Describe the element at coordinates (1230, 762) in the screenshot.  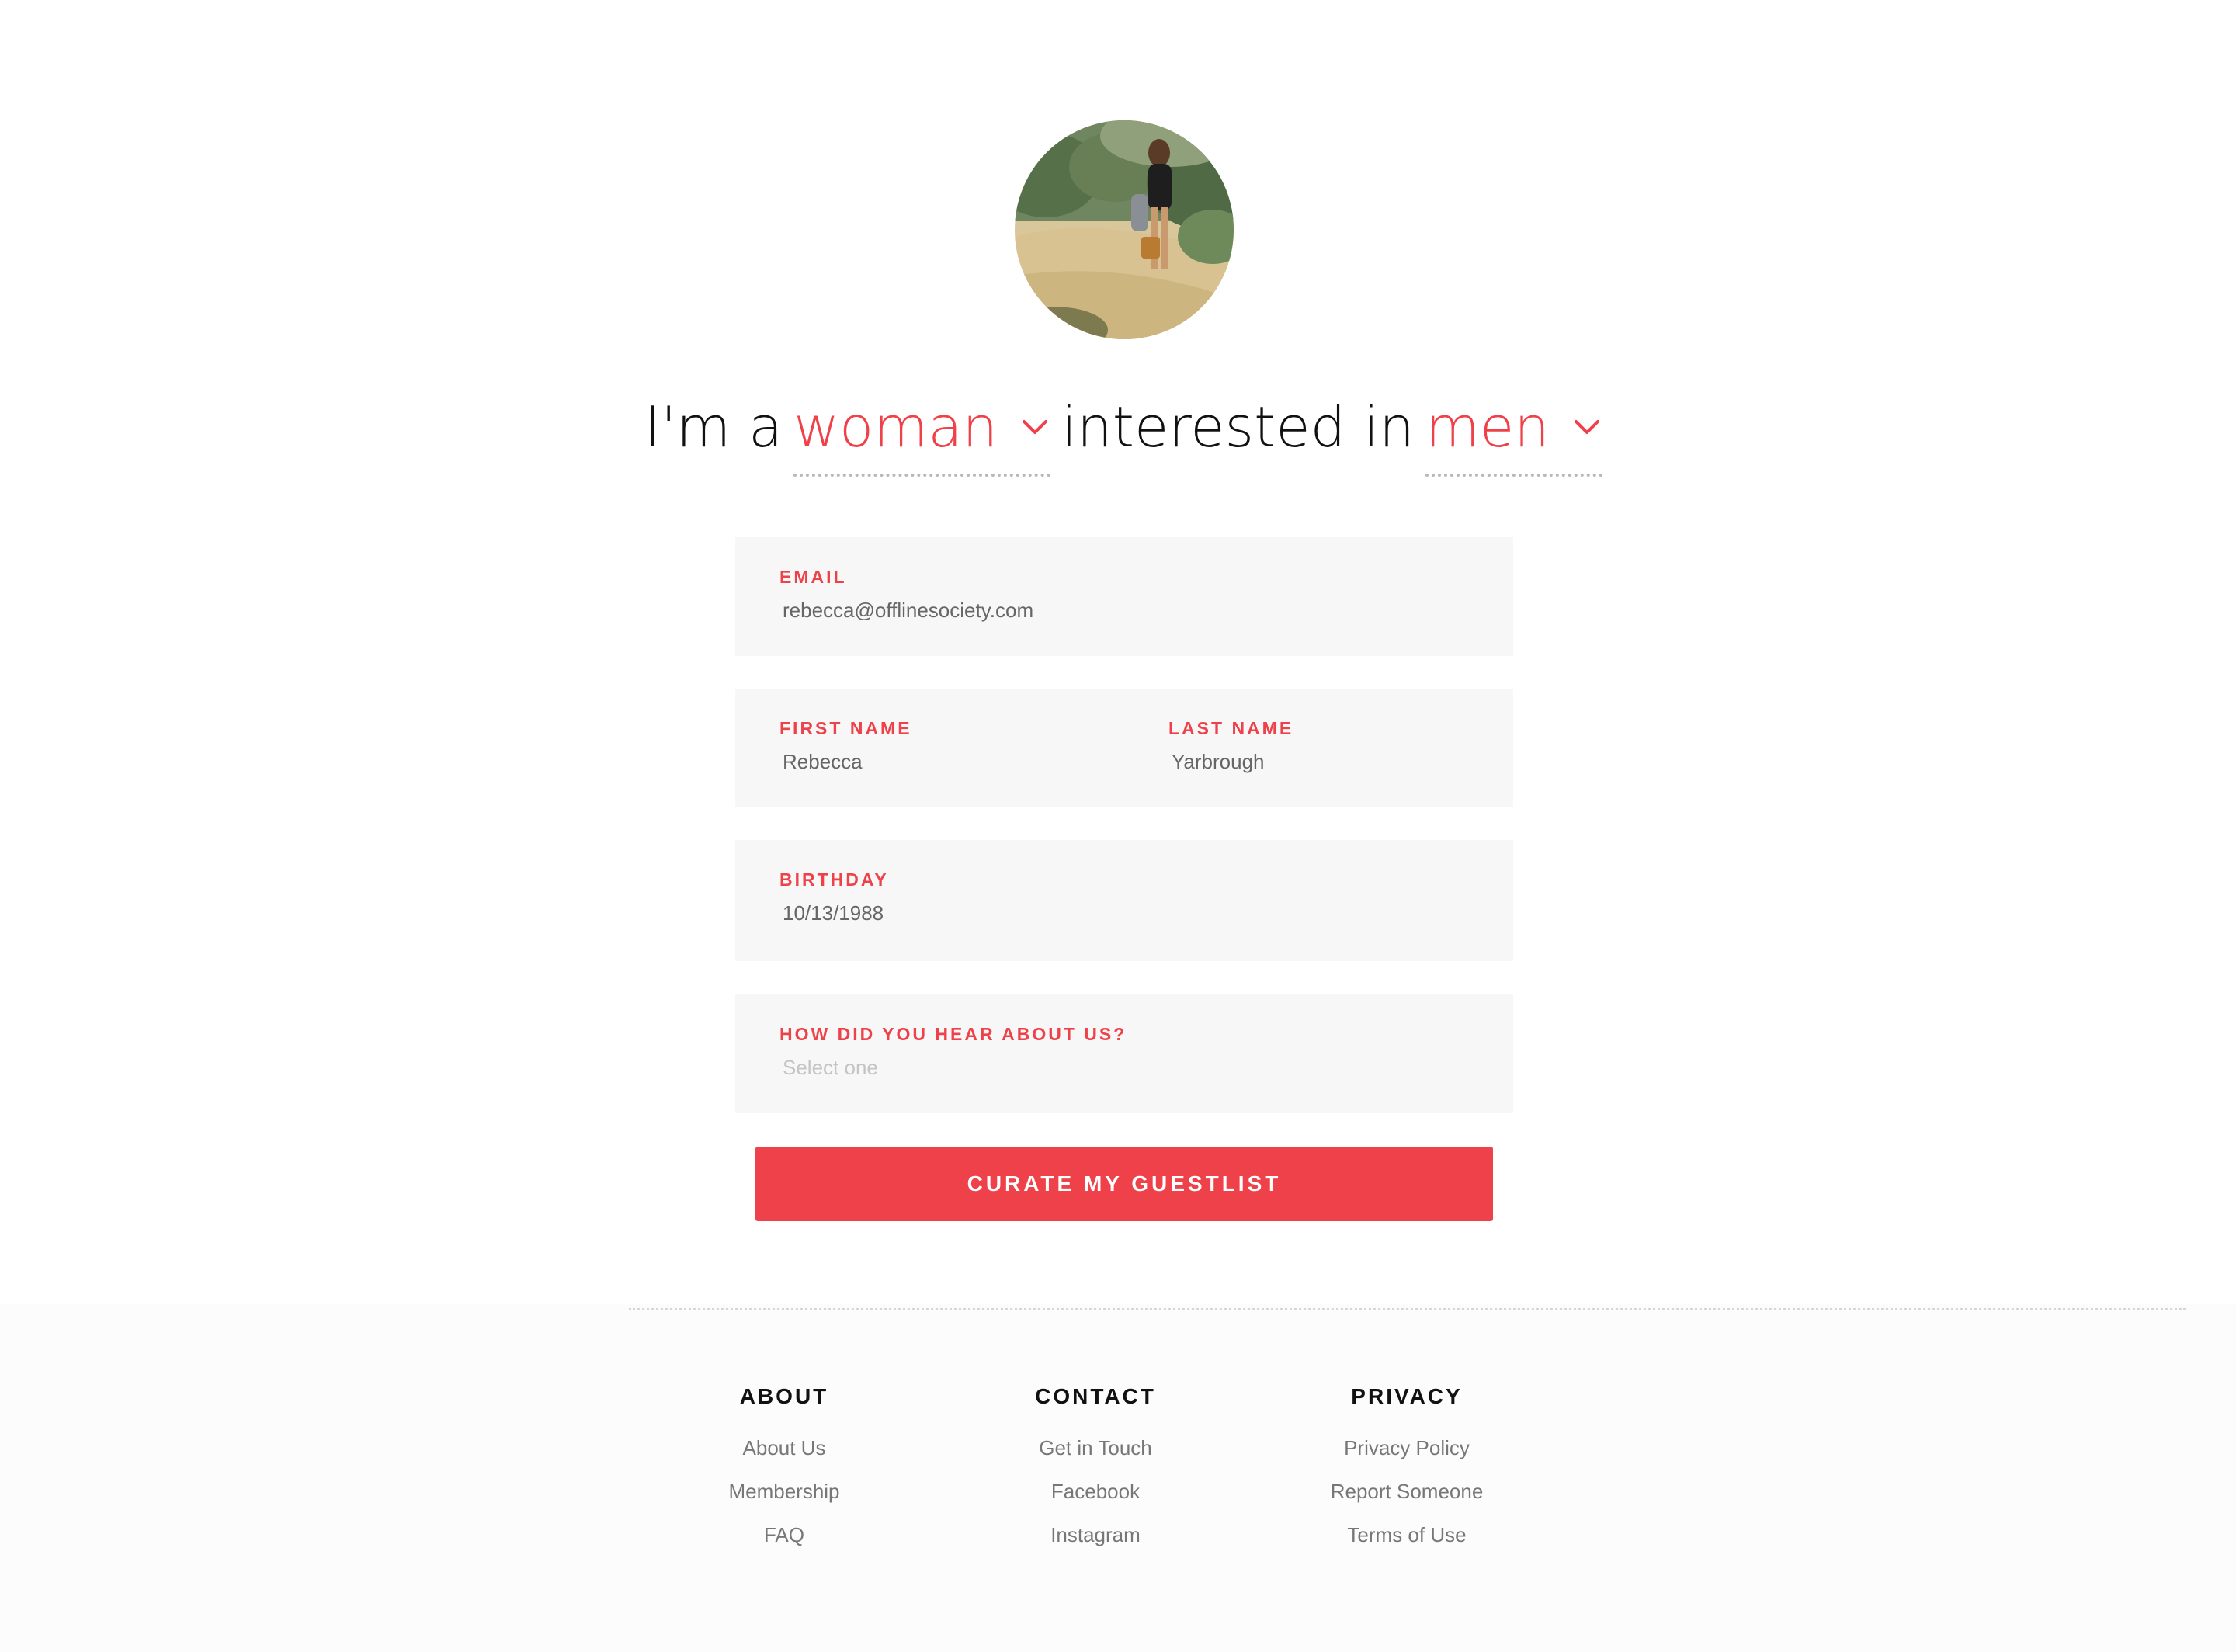
I see `last-name-input: Yarbrough` at that location.